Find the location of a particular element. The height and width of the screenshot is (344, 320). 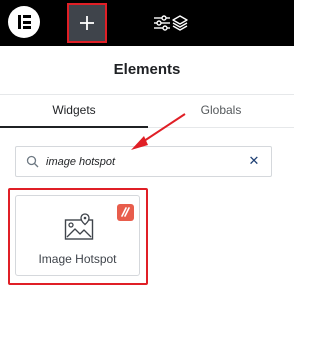

panel-title: Elements is located at coordinates (147, 69).